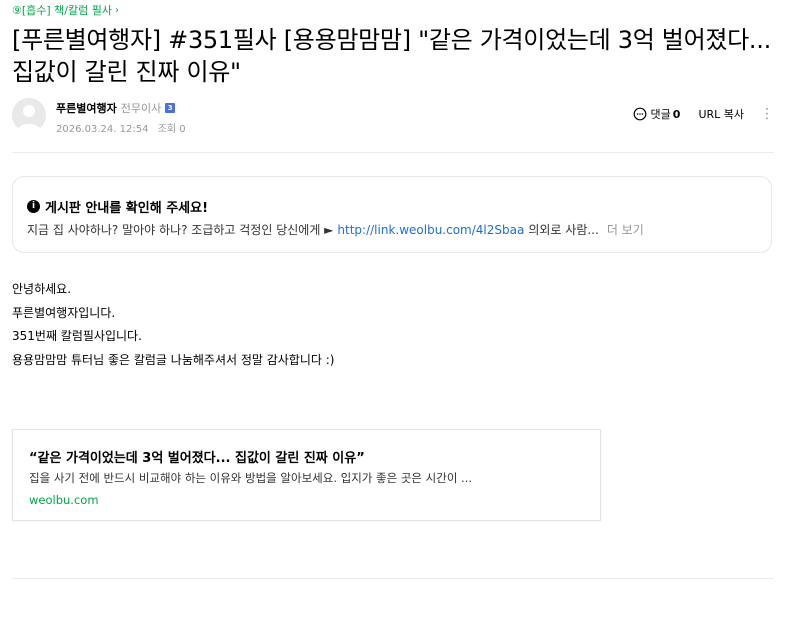 This screenshot has height=638, width=786. I want to click on content-divider, so click(393, 578).